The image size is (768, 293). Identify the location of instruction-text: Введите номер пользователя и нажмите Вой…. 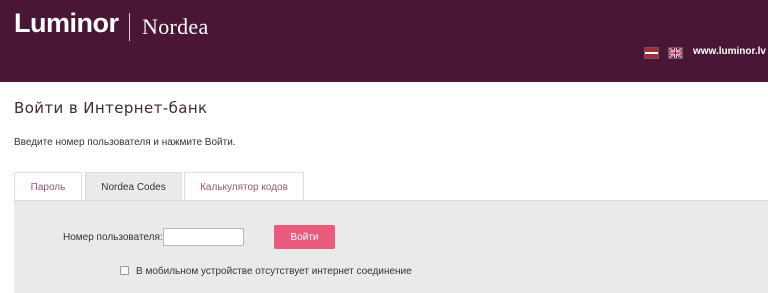
(125, 142).